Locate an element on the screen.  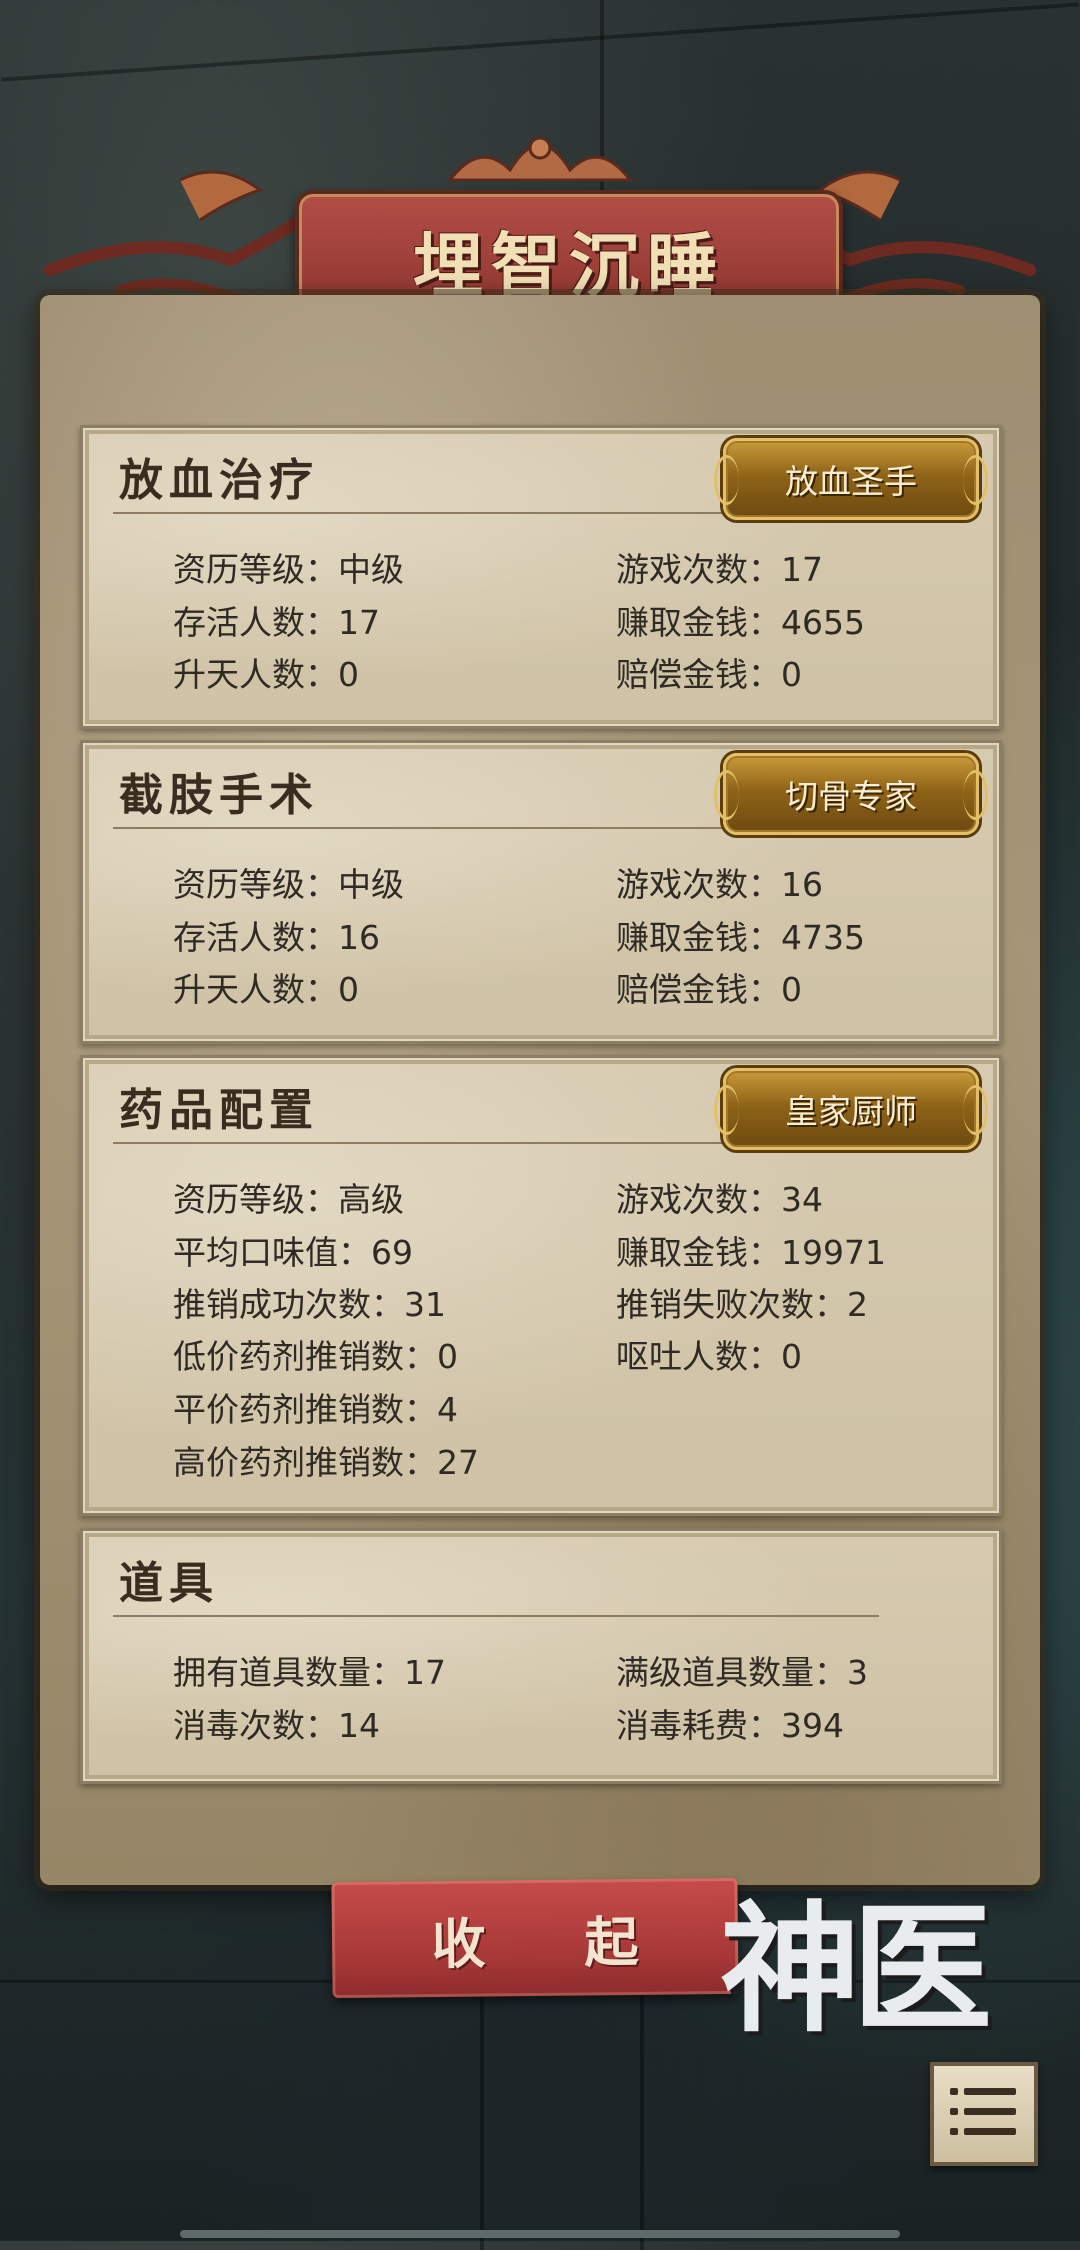
stat-rank: 资历等级：高级 is located at coordinates (288, 1199).